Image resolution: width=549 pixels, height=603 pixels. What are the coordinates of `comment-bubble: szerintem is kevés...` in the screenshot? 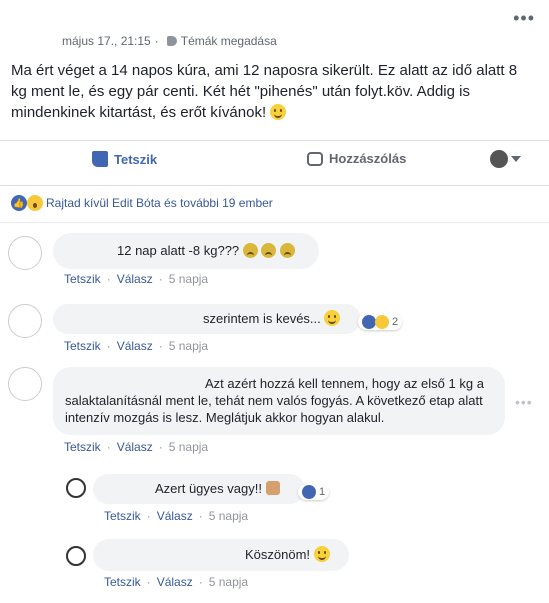 It's located at (207, 319).